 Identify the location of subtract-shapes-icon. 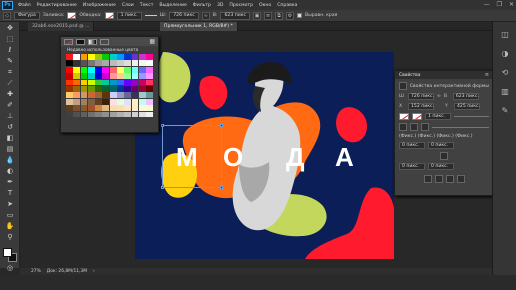
(438, 179).